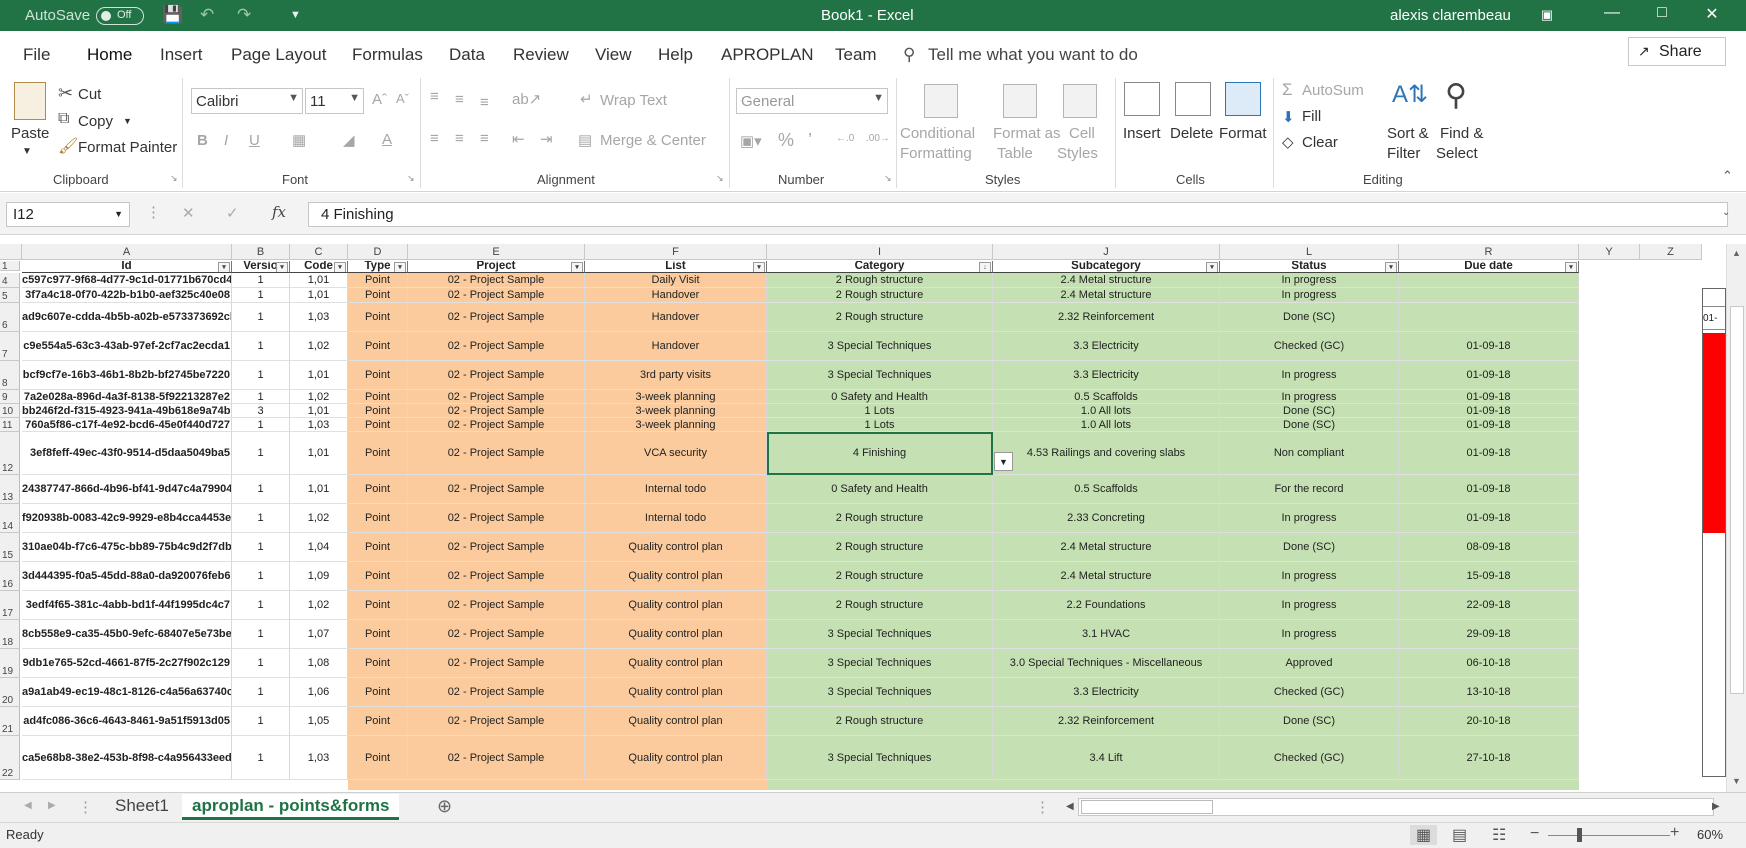  I want to click on cell-status: Approved, so click(1309, 663).